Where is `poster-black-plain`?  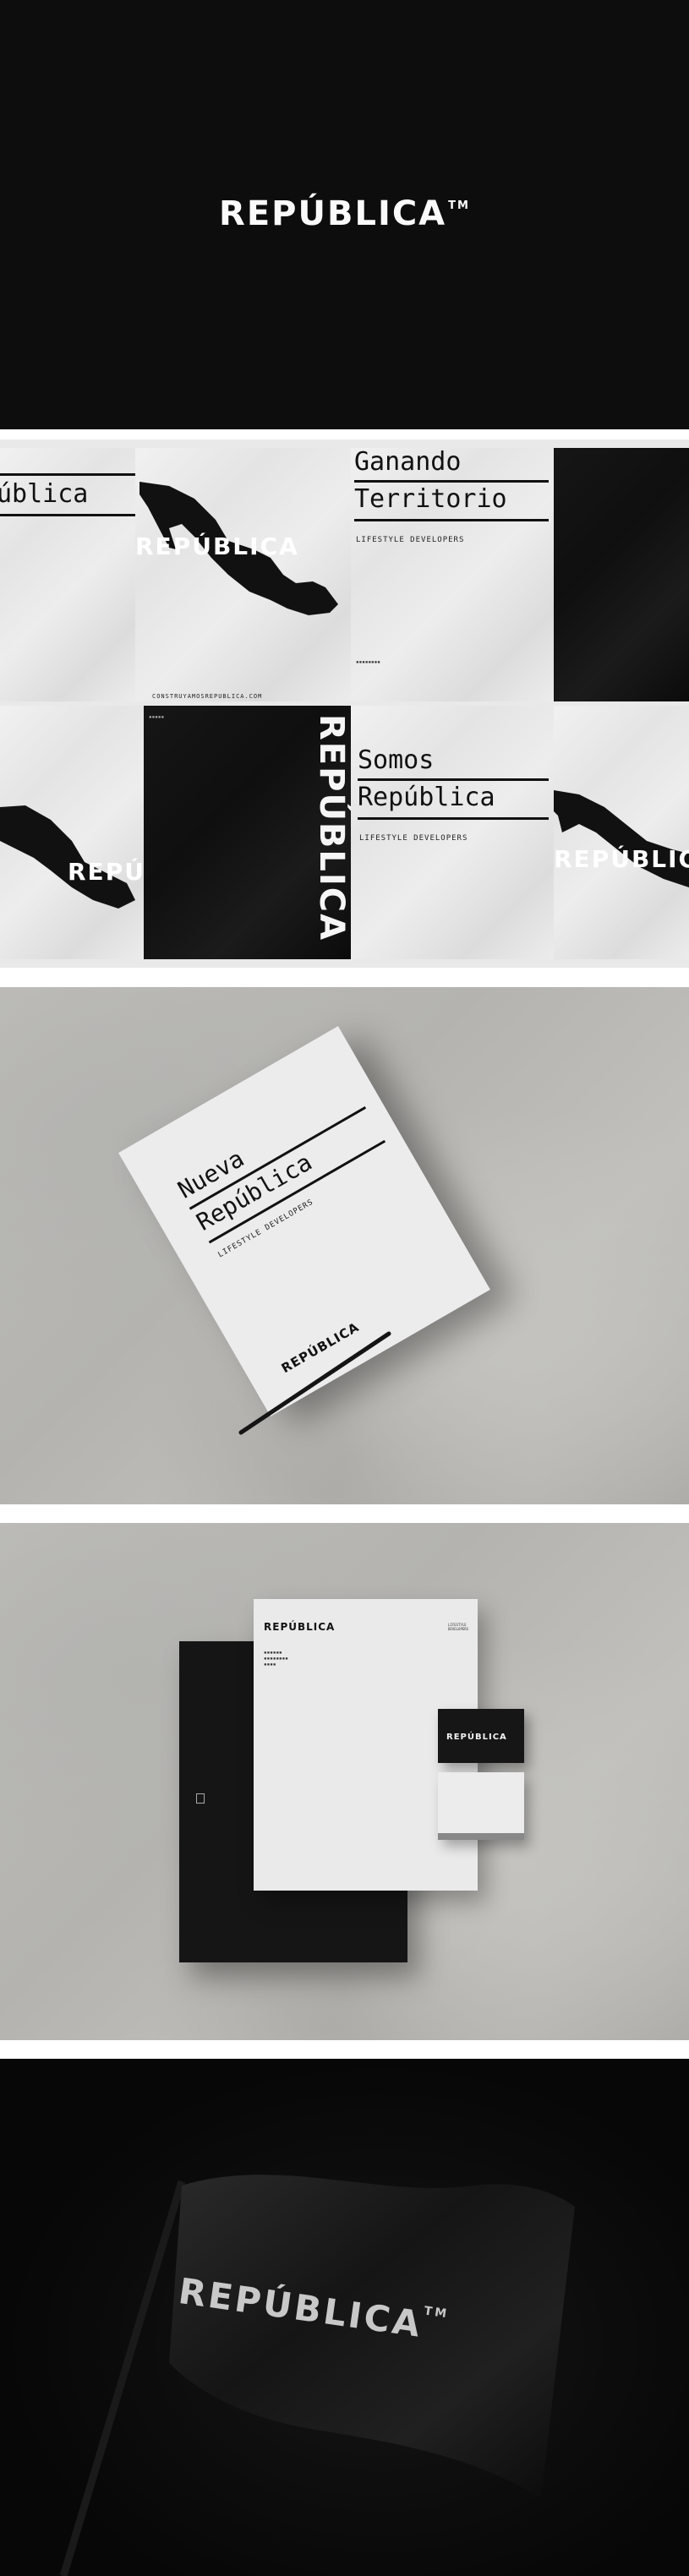 poster-black-plain is located at coordinates (621, 574).